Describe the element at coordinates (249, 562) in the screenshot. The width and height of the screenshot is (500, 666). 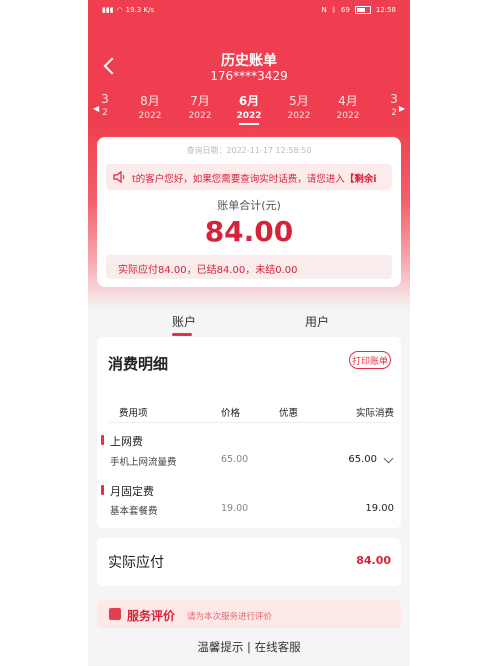
I see `payable-total-card: 实际应付 84.00` at that location.